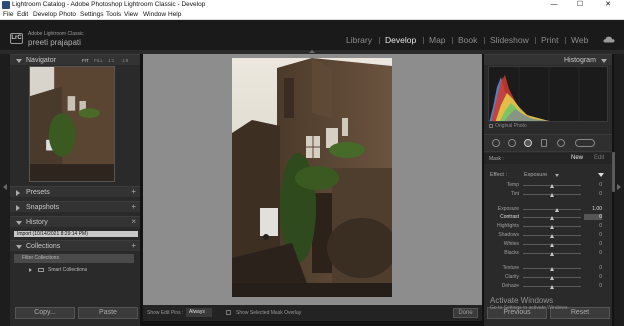  Describe the element at coordinates (437, 40) in the screenshot. I see `module-map: Map` at that location.